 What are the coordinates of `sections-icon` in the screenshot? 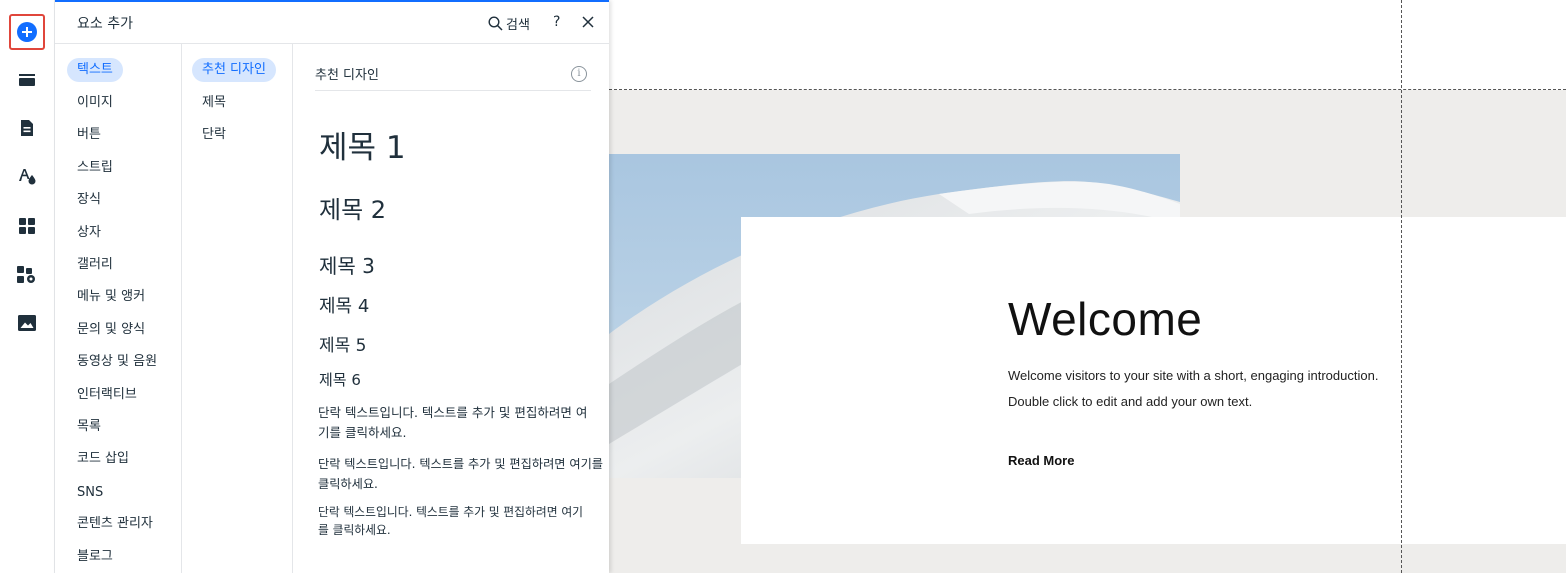 It's located at (27, 80).